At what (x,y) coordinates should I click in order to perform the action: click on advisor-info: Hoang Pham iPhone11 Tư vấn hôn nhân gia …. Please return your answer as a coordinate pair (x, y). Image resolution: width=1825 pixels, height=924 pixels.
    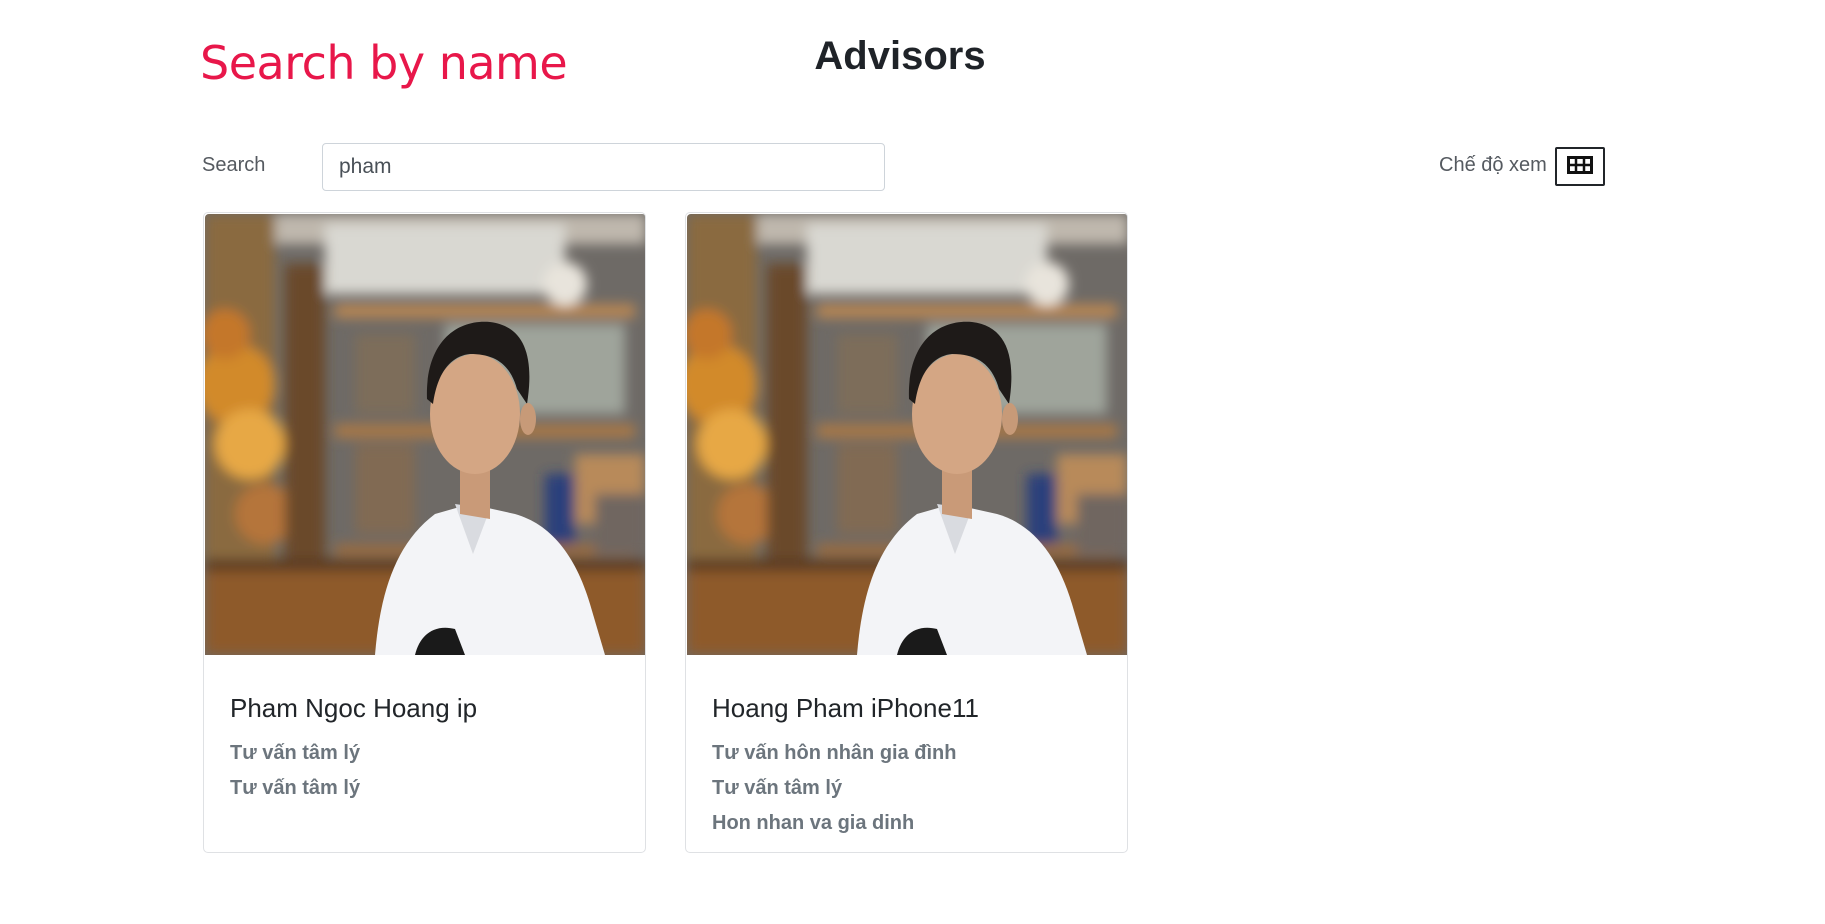
    Looking at the image, I should click on (909, 759).